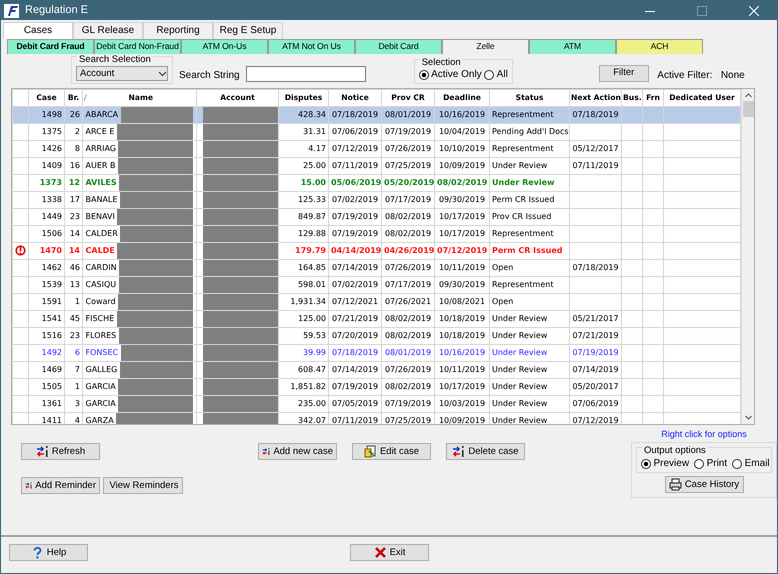 The height and width of the screenshot is (574, 778). Describe the element at coordinates (659, 46) in the screenshot. I see `category-tab: ACH` at that location.